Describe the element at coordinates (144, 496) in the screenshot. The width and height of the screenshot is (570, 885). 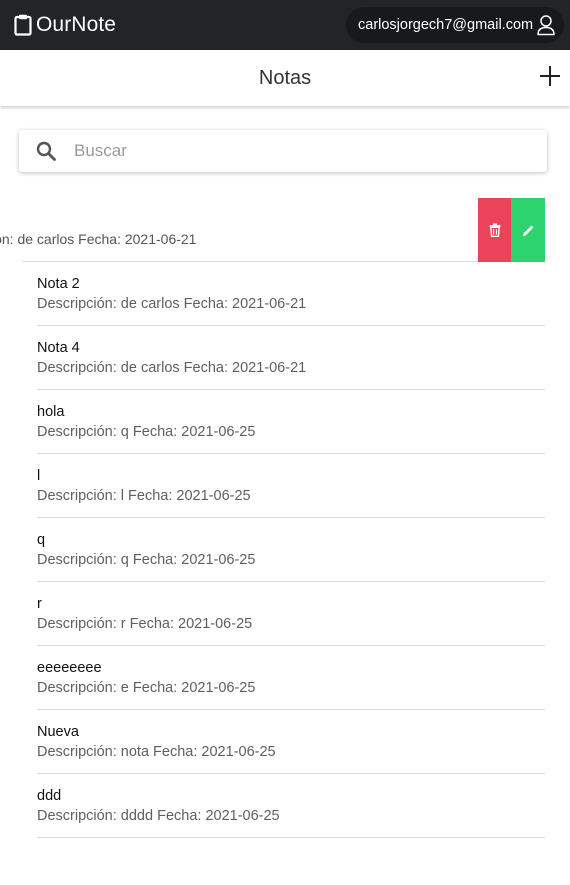
I see `note-description: Descripción: l Fecha: 2021-06-25` at that location.